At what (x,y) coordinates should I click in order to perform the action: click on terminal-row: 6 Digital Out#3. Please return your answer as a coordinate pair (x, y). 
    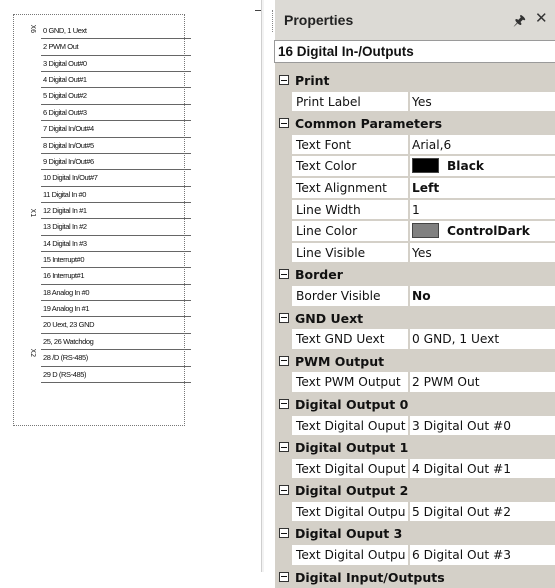
    Looking at the image, I should click on (116, 113).